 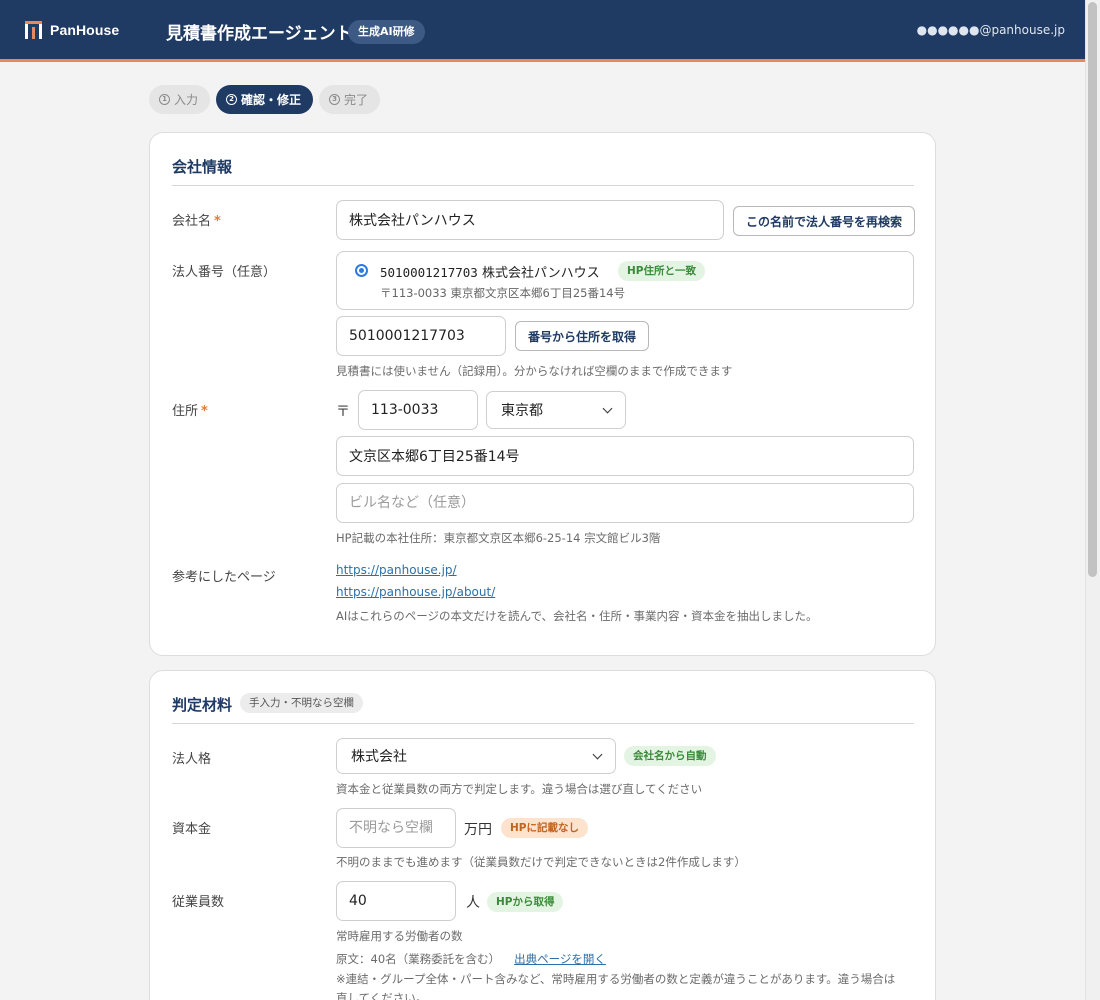 What do you see at coordinates (399, 936) in the screenshot?
I see `employees-help: 常時雇用する労働者の数` at bounding box center [399, 936].